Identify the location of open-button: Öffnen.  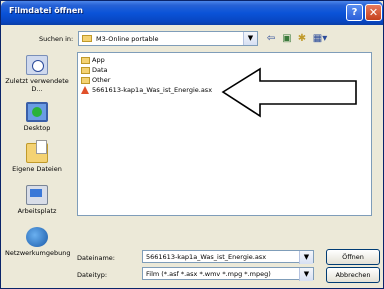
(353, 257).